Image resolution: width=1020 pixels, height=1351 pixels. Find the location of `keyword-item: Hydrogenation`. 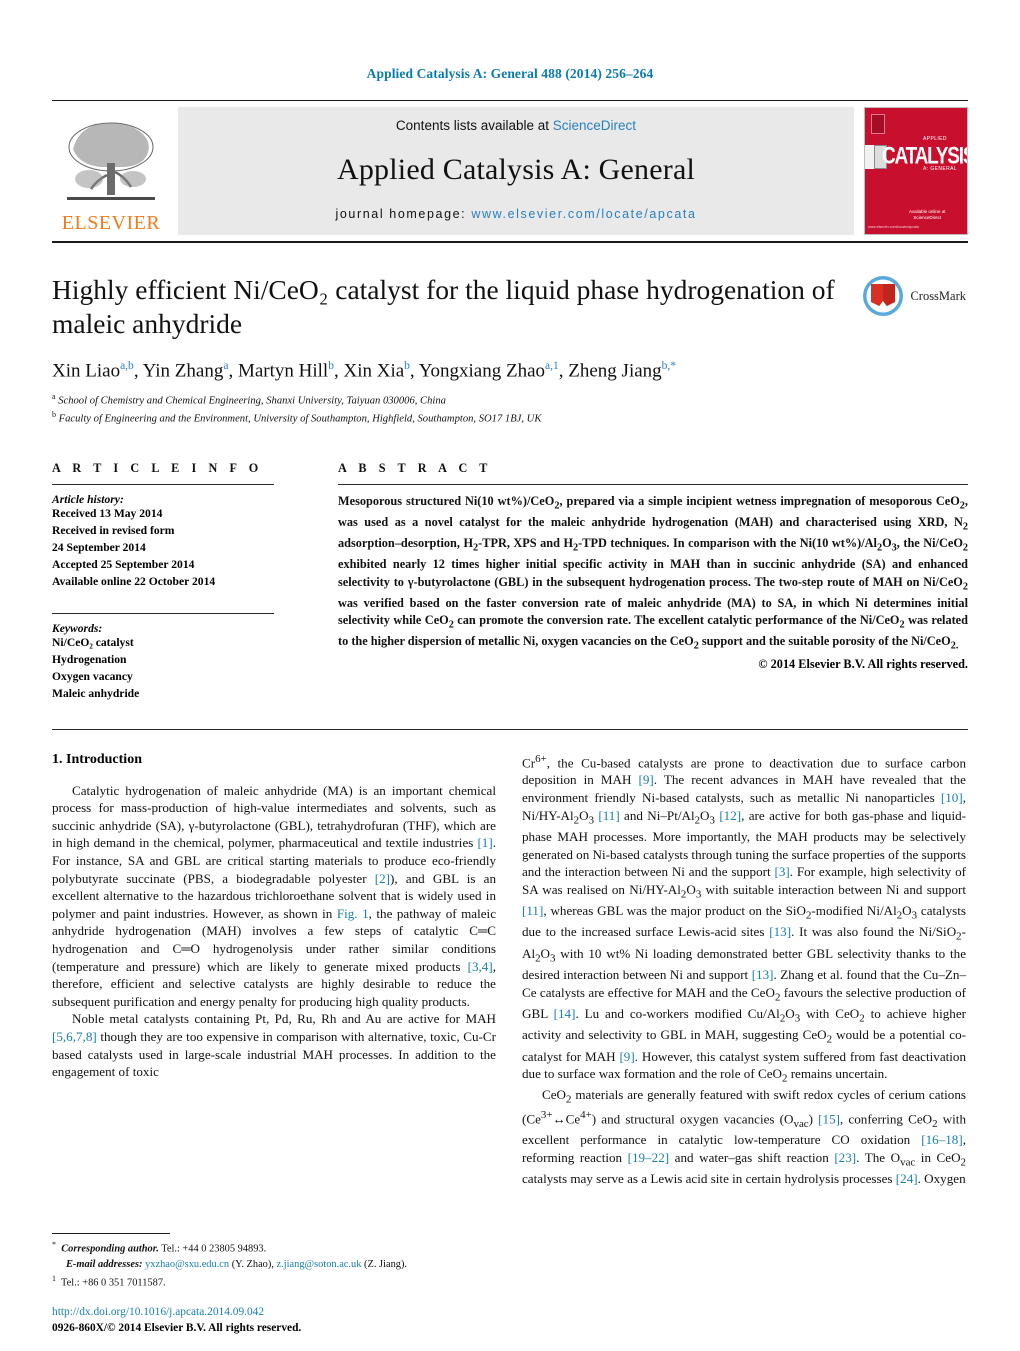

keyword-item: Hydrogenation is located at coordinates (89, 659).